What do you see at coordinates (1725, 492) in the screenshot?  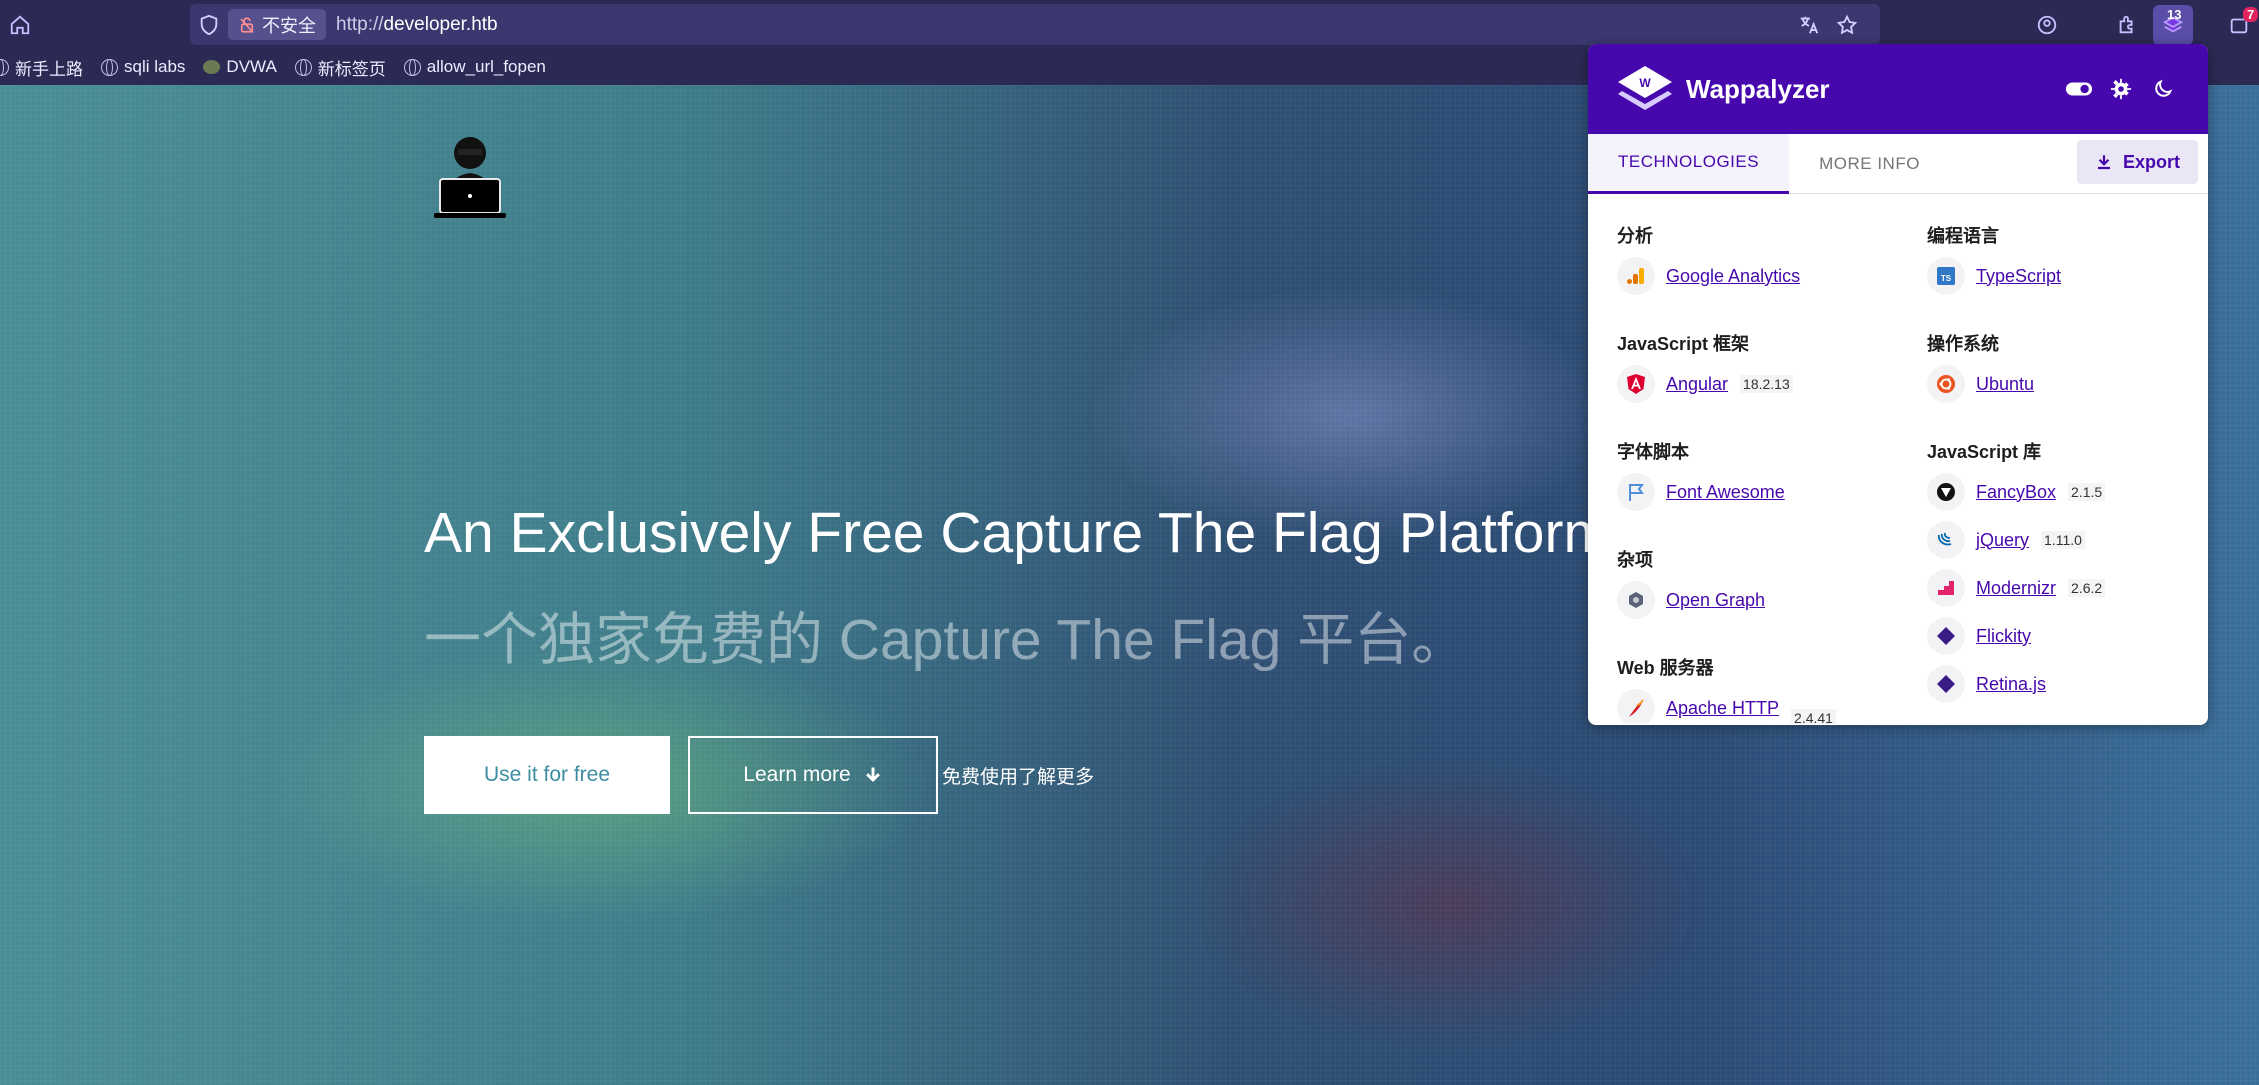 I see `tech-name: Font Awesome` at bounding box center [1725, 492].